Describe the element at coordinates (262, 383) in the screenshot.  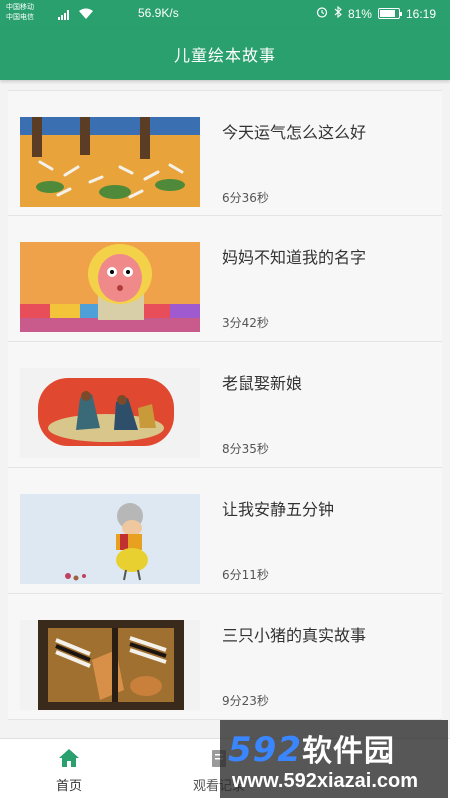
I see `story-title: 老鼠娶新娘` at that location.